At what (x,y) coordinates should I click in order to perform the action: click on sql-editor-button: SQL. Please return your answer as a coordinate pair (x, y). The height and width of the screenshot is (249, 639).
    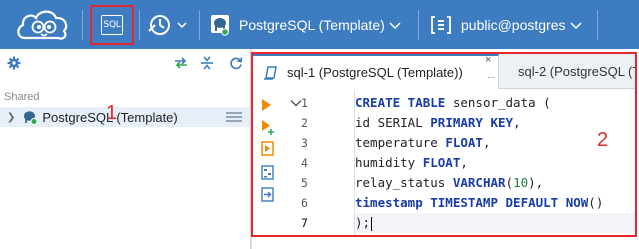
    Looking at the image, I should click on (112, 25).